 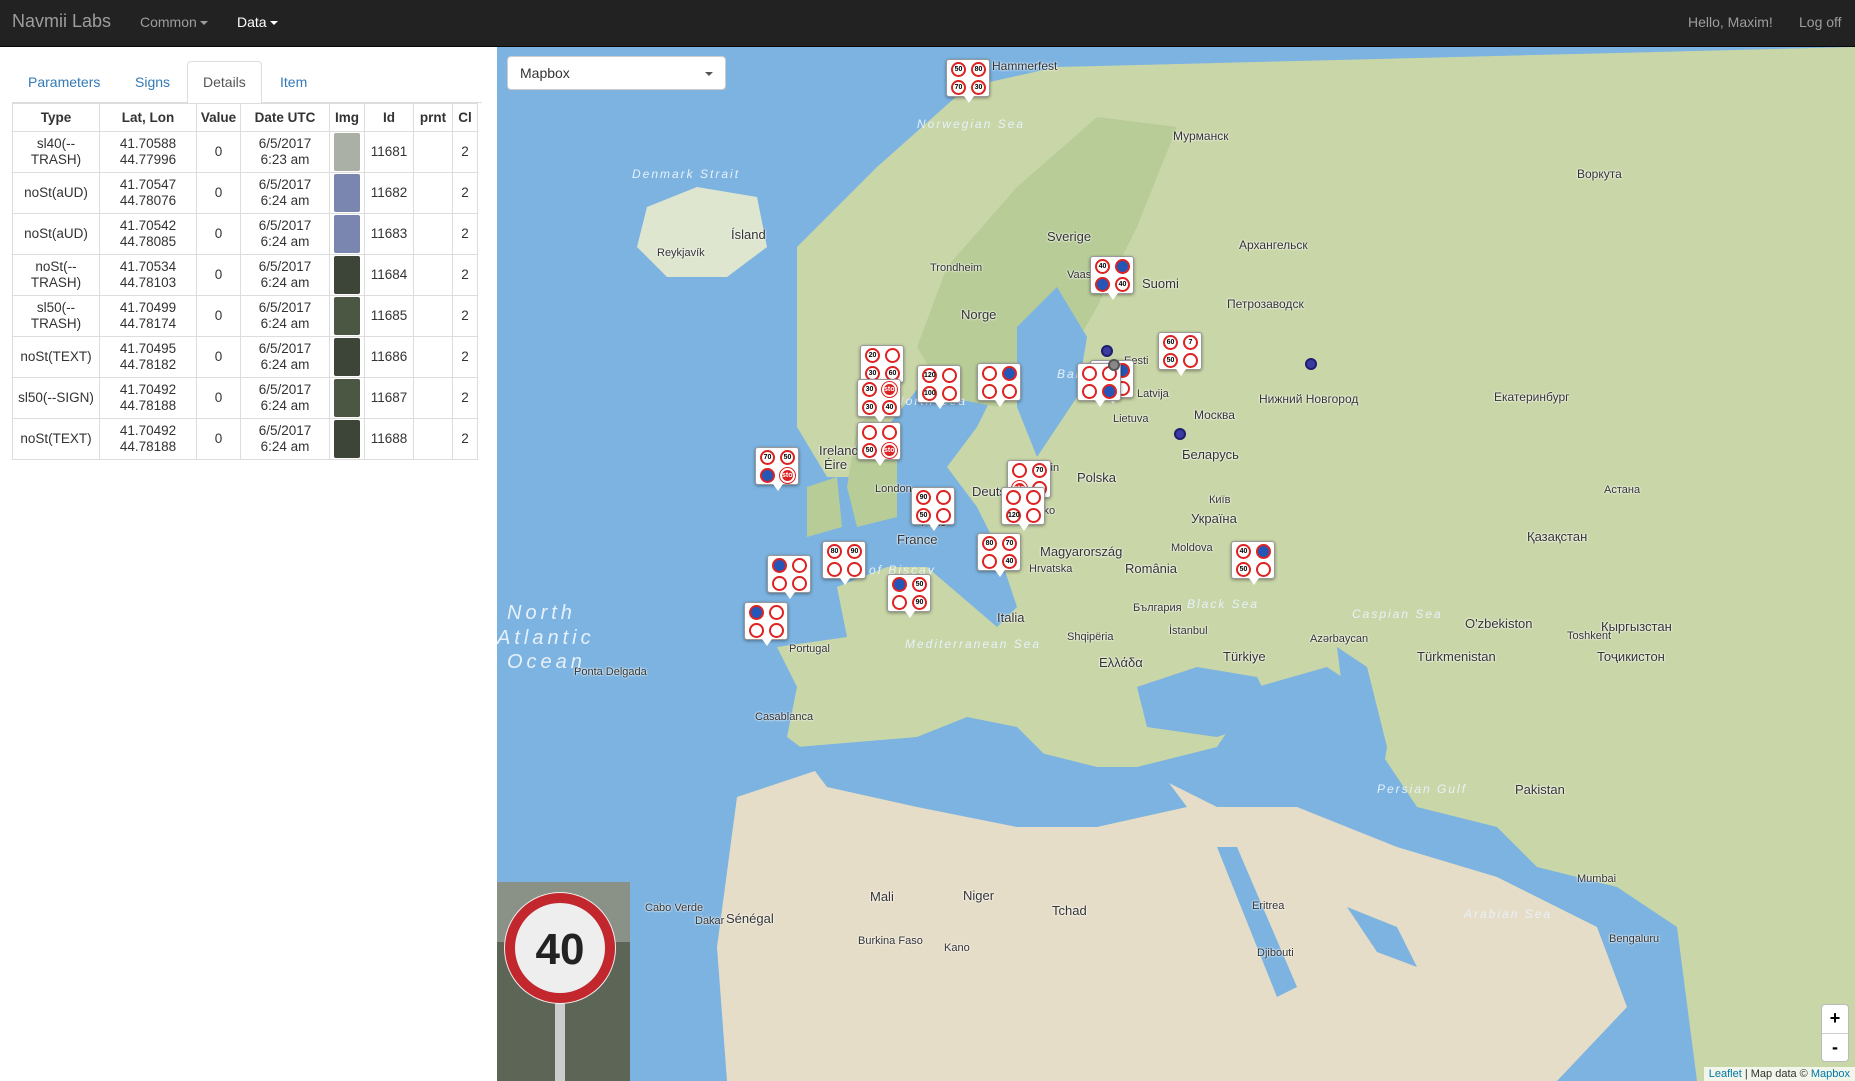 What do you see at coordinates (958, 87) in the screenshot?
I see `speed-limit-icon: 70` at bounding box center [958, 87].